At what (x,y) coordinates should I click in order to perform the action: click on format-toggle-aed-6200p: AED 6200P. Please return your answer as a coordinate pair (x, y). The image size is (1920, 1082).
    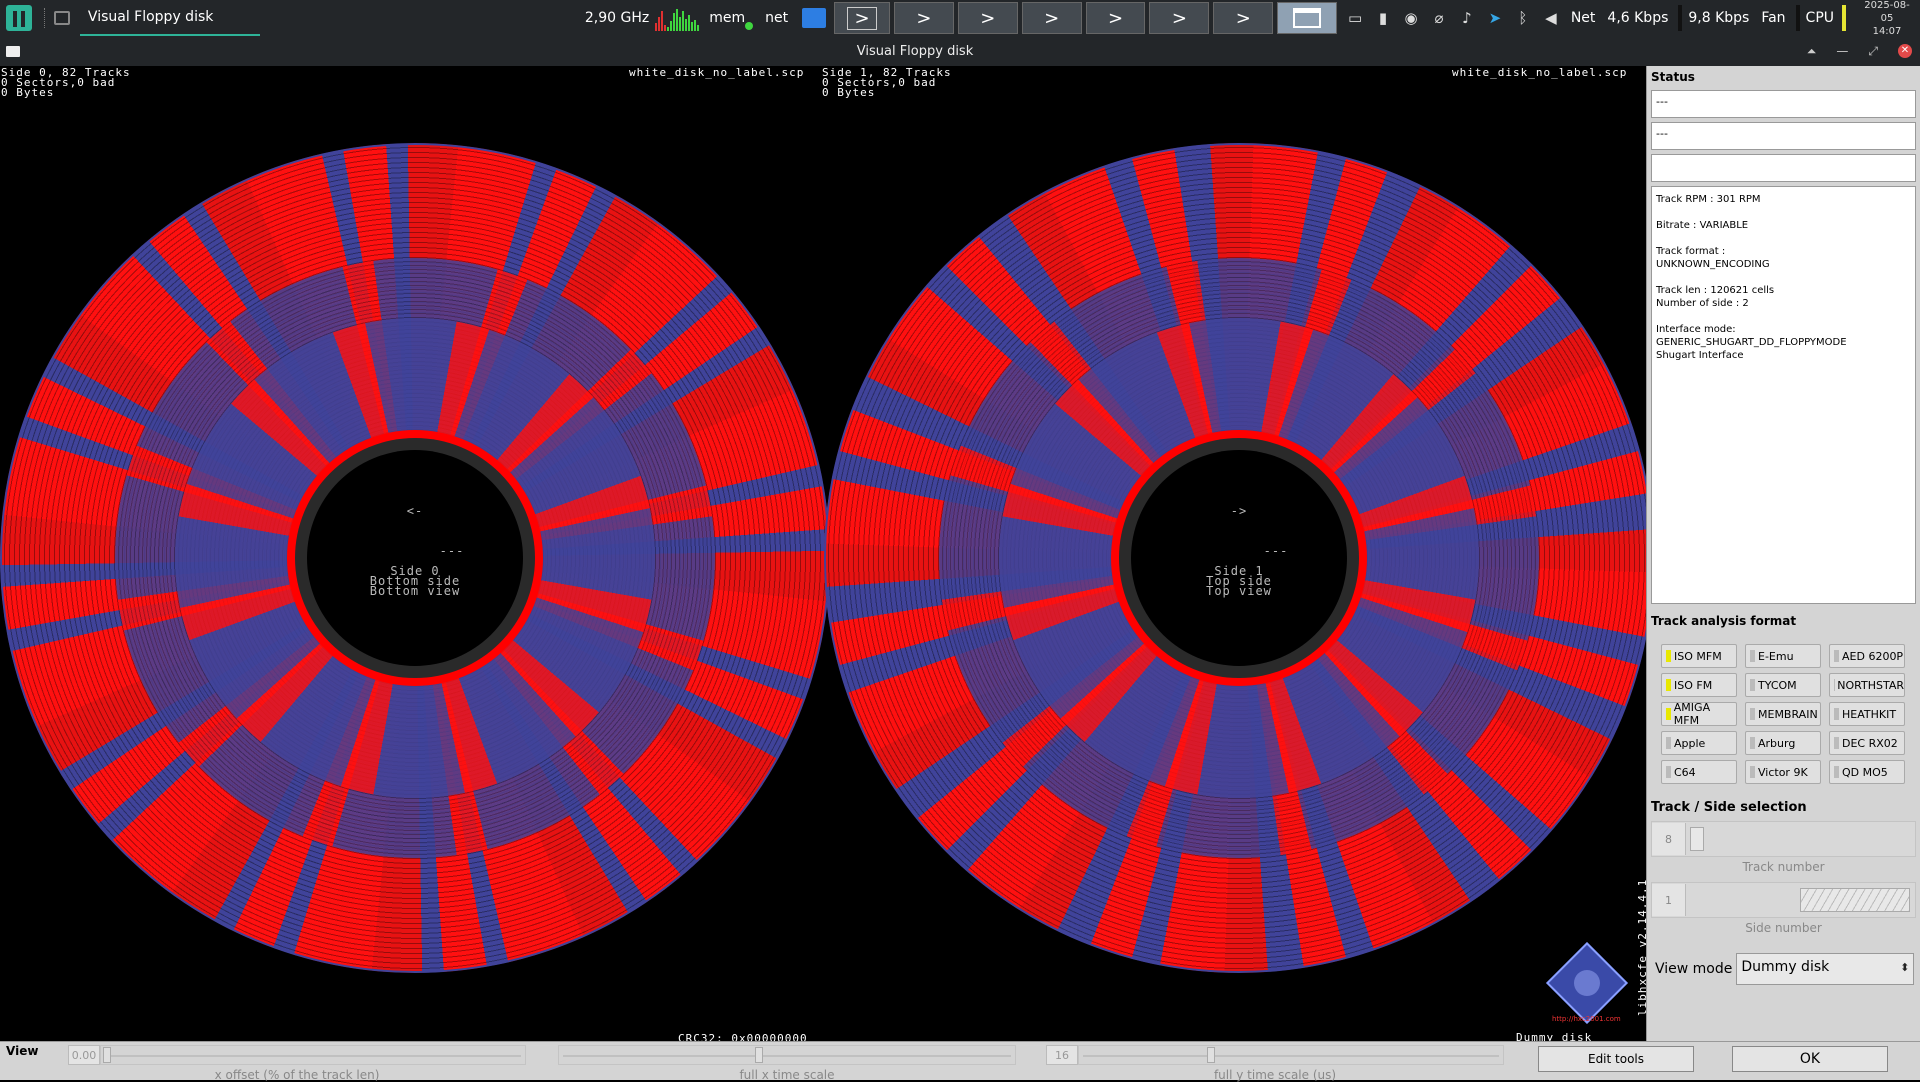
    Looking at the image, I should click on (1867, 656).